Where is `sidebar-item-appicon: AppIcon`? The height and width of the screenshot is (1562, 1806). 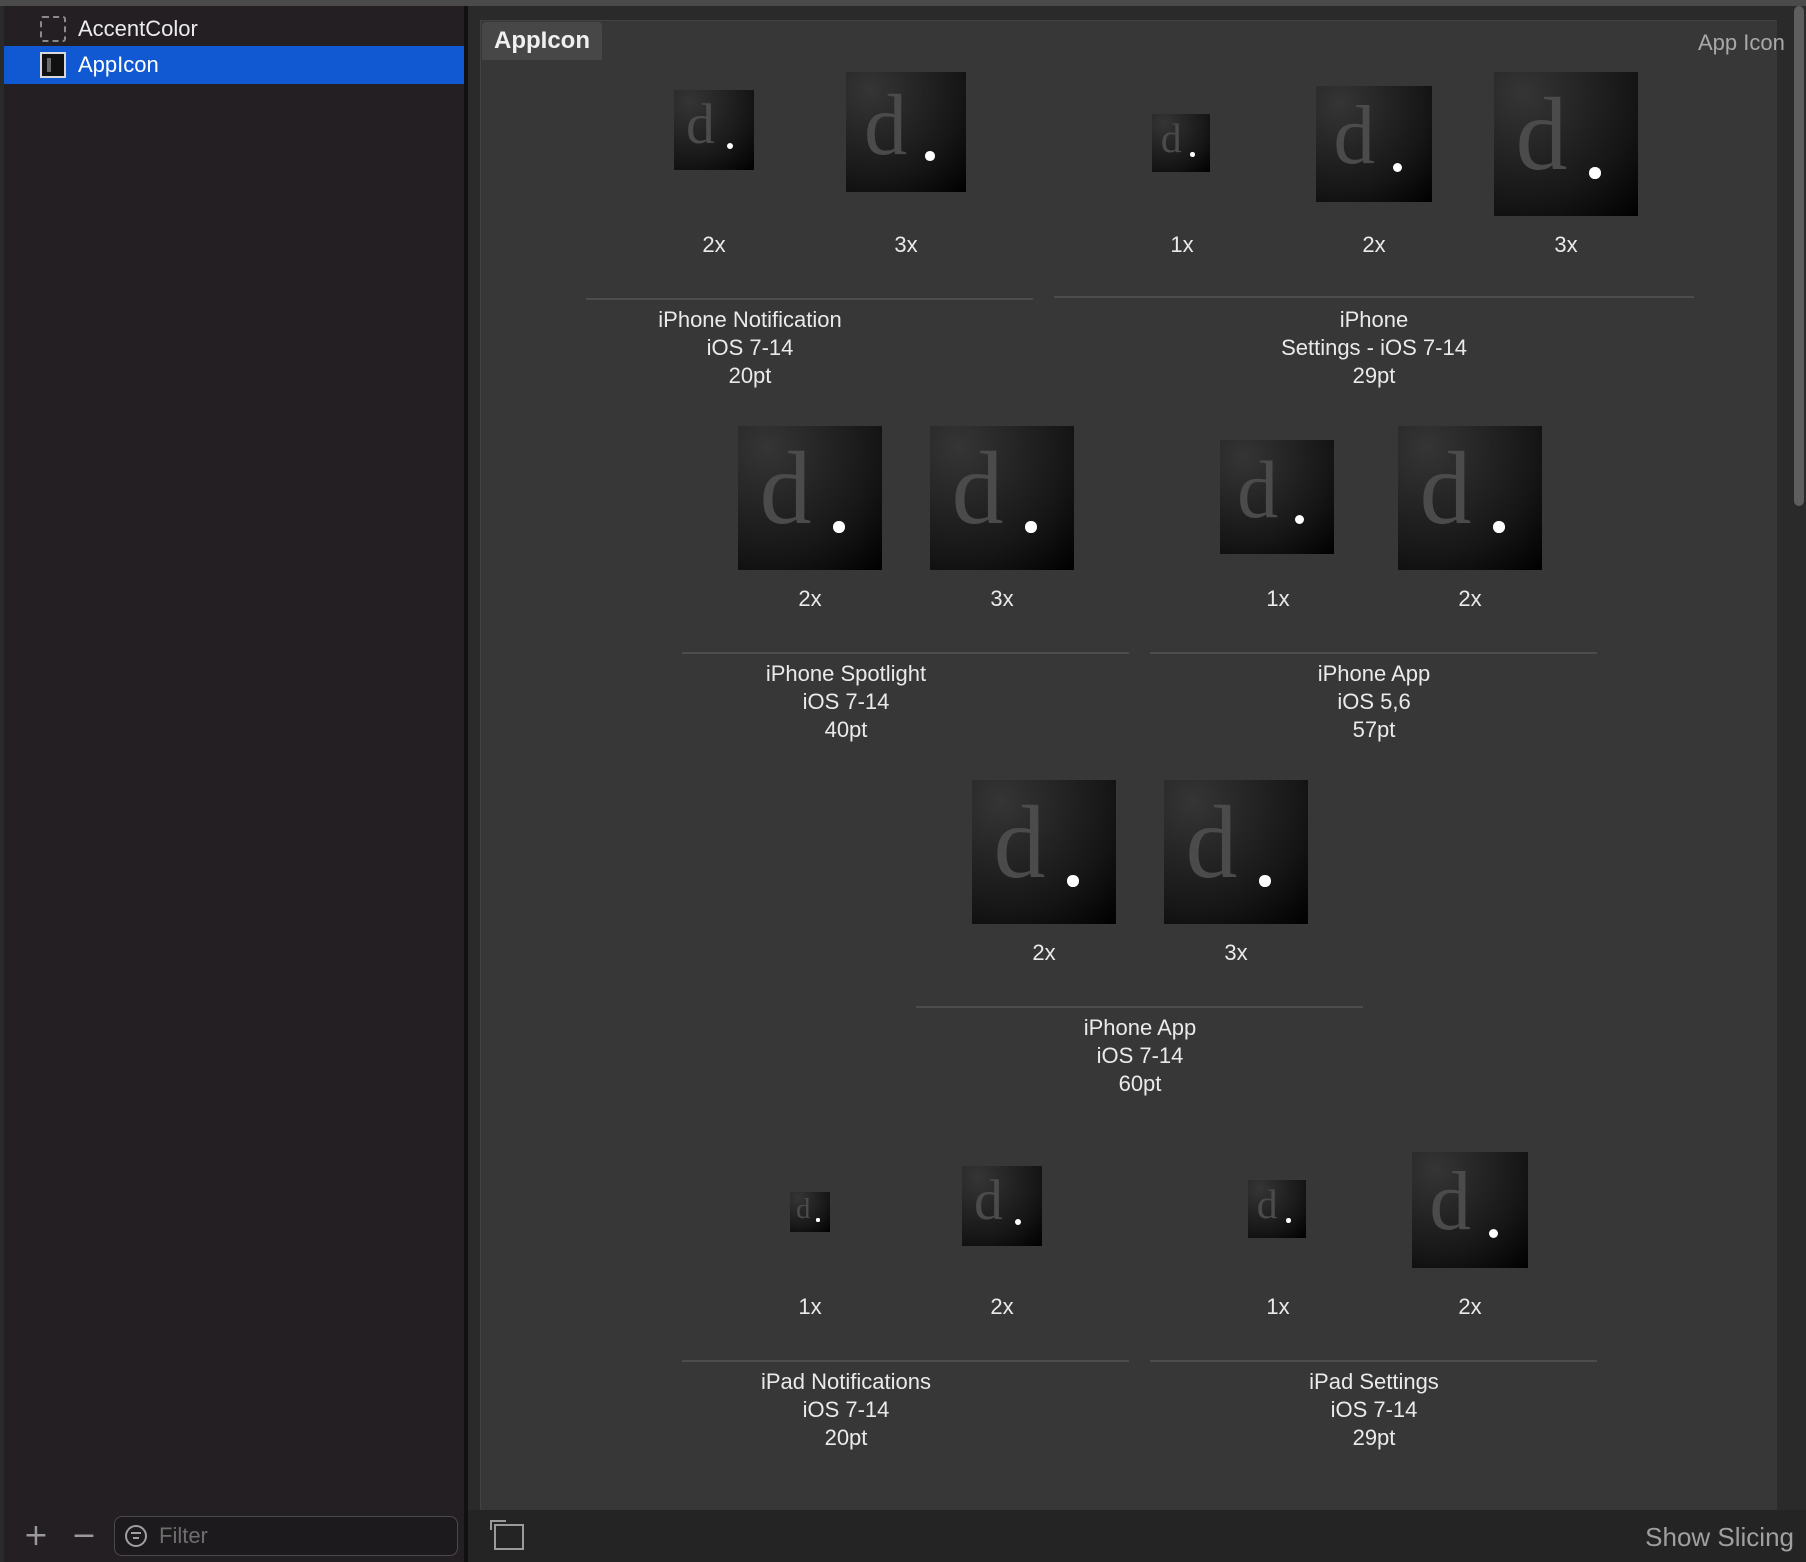
sidebar-item-appicon: AppIcon is located at coordinates (234, 65).